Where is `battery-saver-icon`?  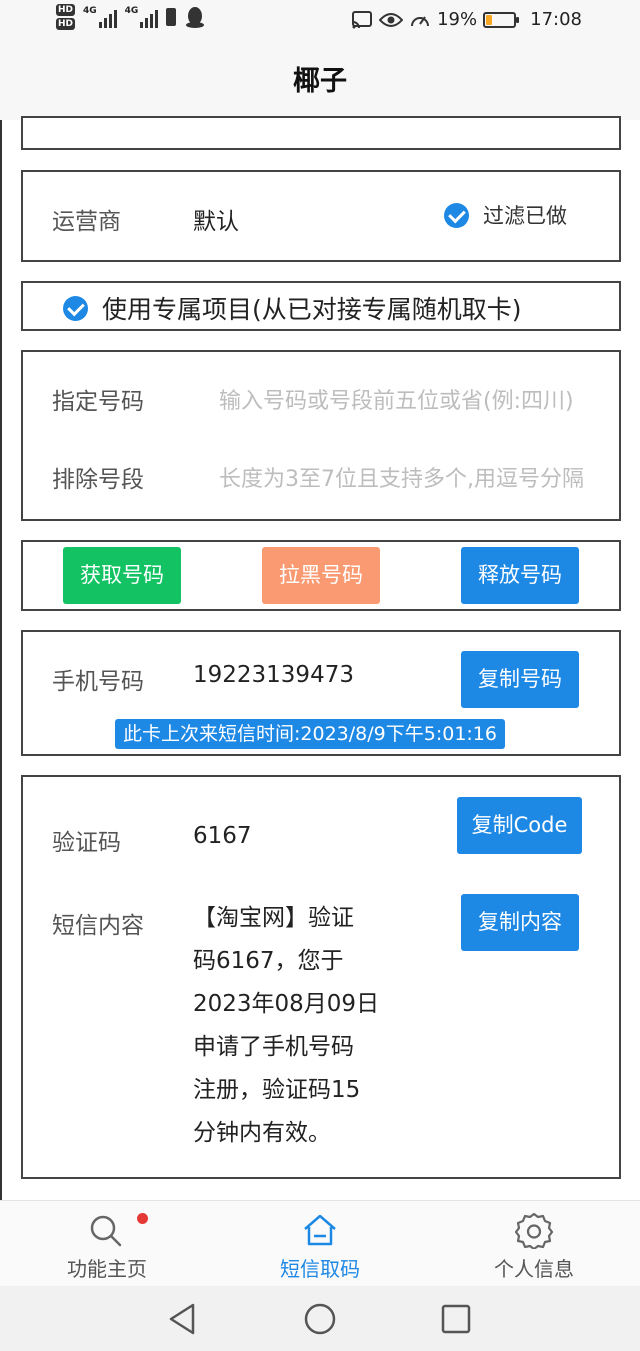 battery-saver-icon is located at coordinates (171, 17).